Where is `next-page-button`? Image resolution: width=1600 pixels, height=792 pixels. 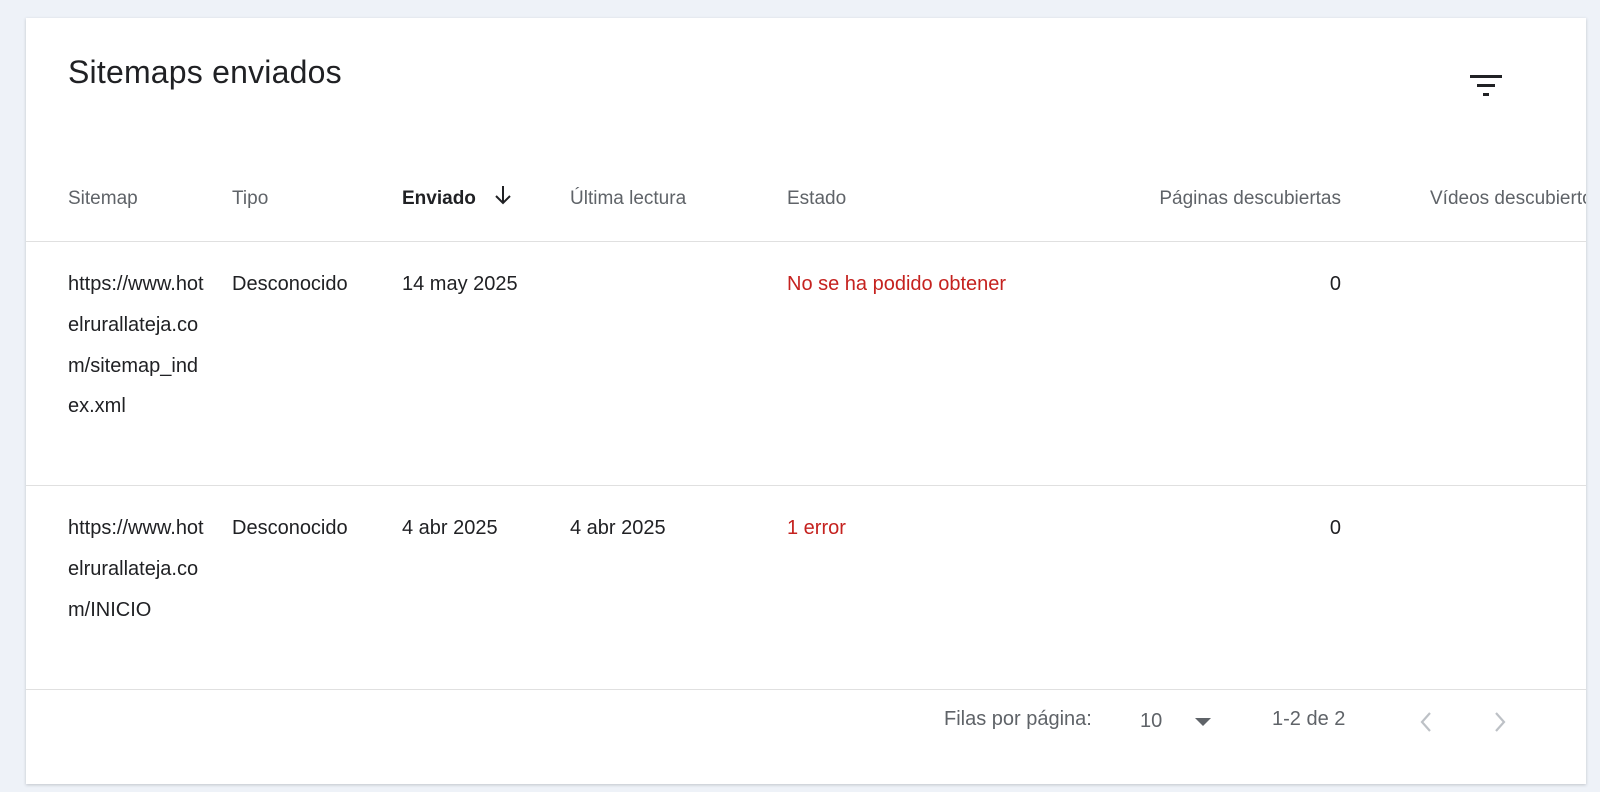
next-page-button is located at coordinates (1500, 722).